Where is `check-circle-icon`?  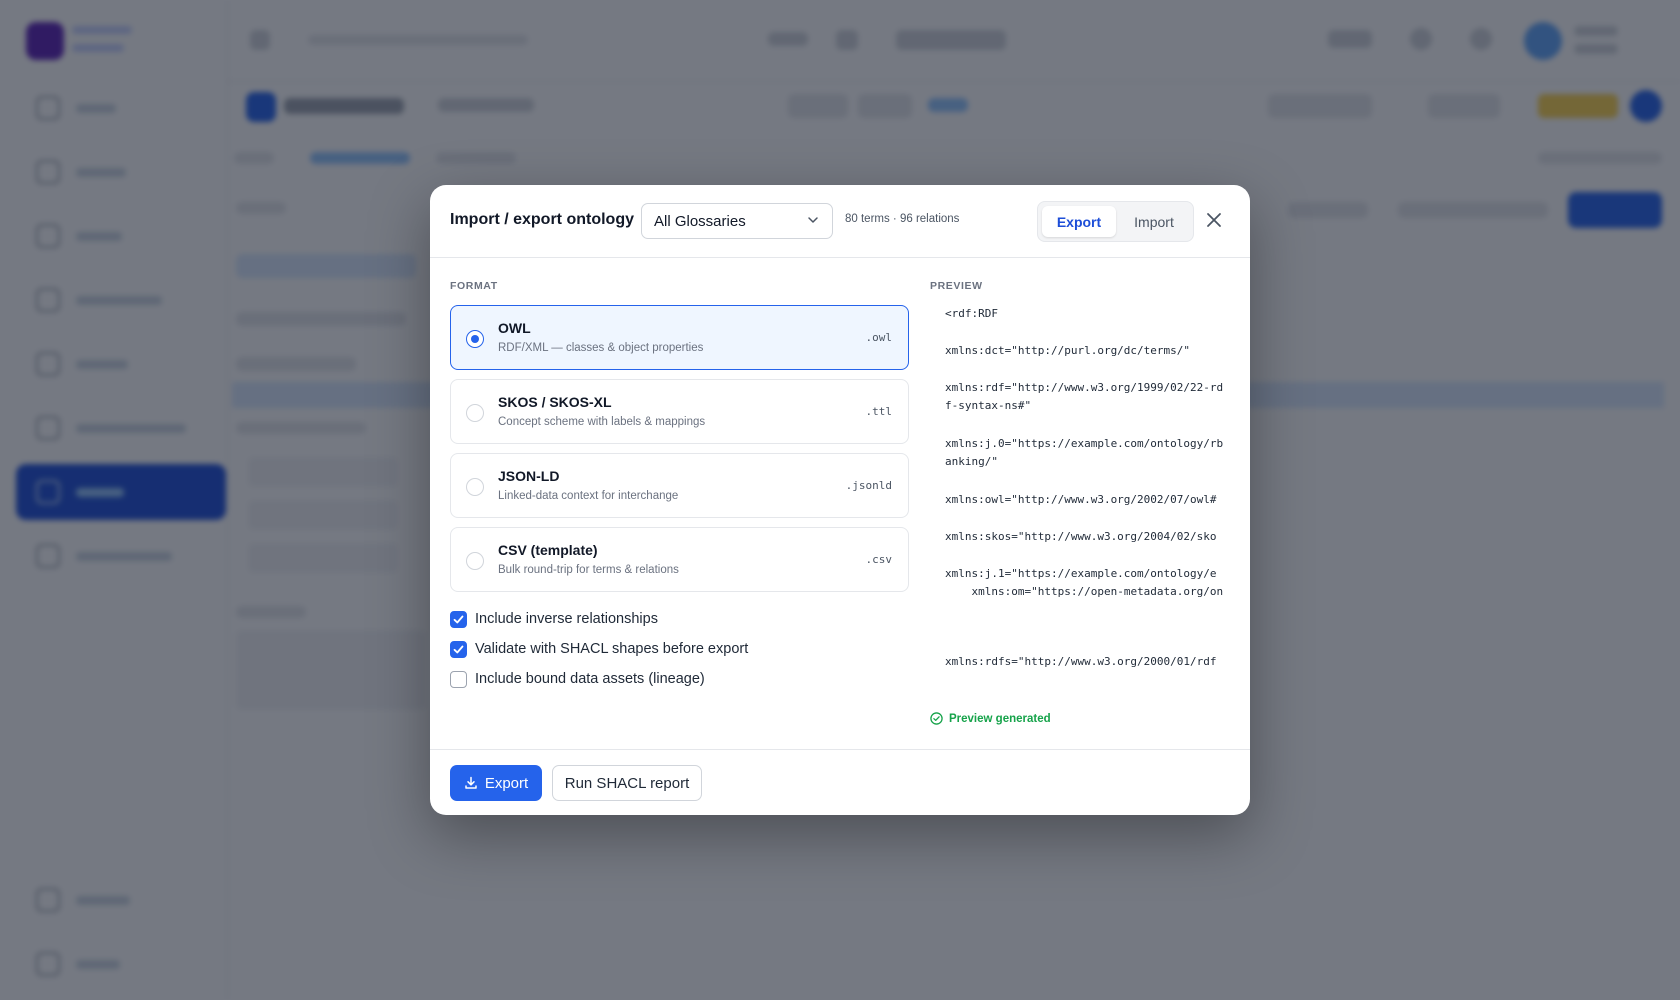
check-circle-icon is located at coordinates (936, 718).